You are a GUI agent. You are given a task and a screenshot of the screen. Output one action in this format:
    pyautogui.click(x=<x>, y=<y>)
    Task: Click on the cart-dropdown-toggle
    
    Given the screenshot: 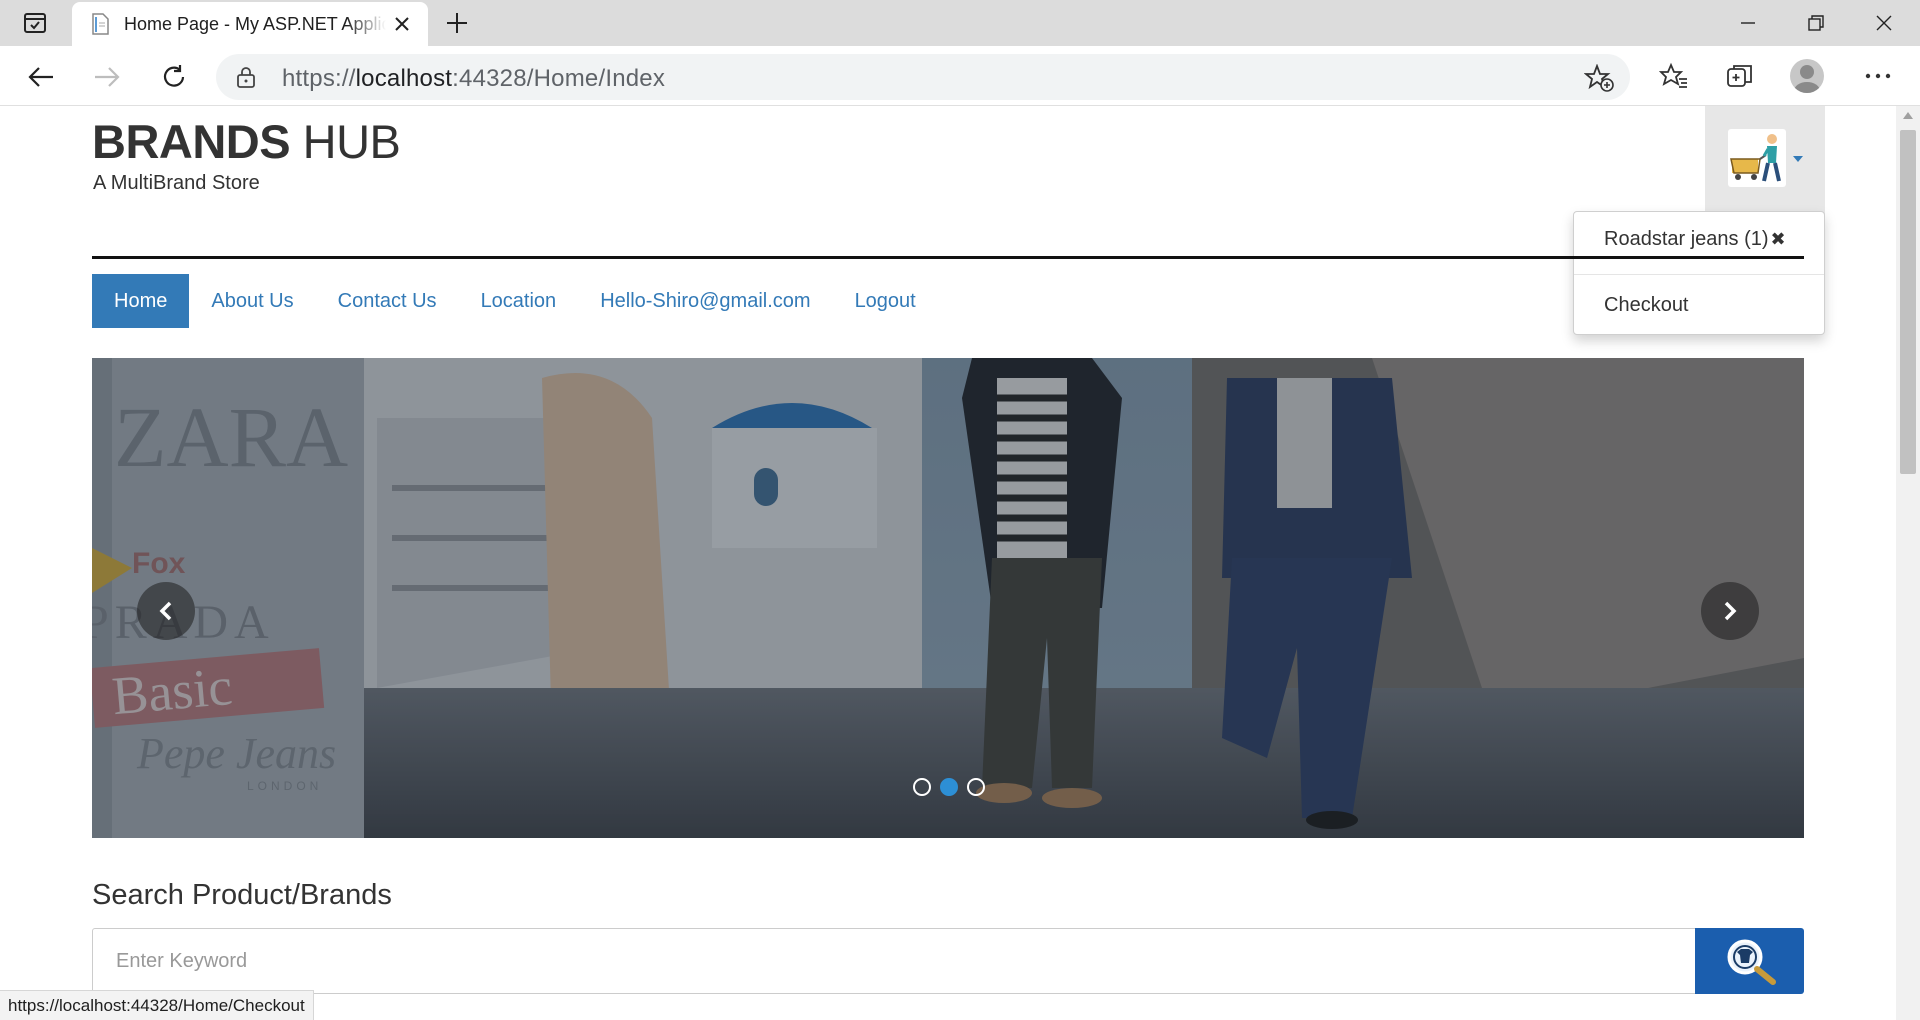 What is the action you would take?
    pyautogui.click(x=1765, y=161)
    